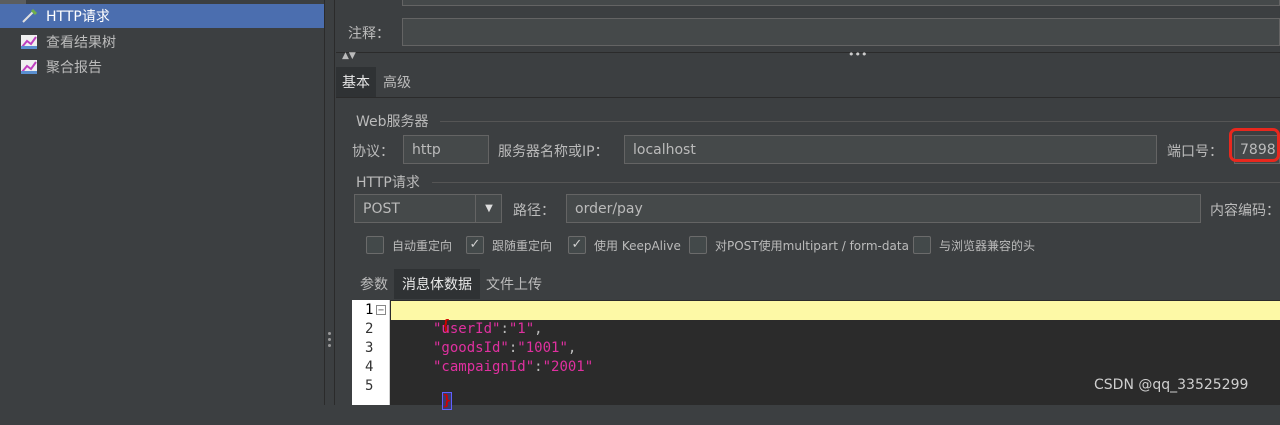 This screenshot has height=425, width=1280. I want to click on pipette-icon, so click(29, 16).